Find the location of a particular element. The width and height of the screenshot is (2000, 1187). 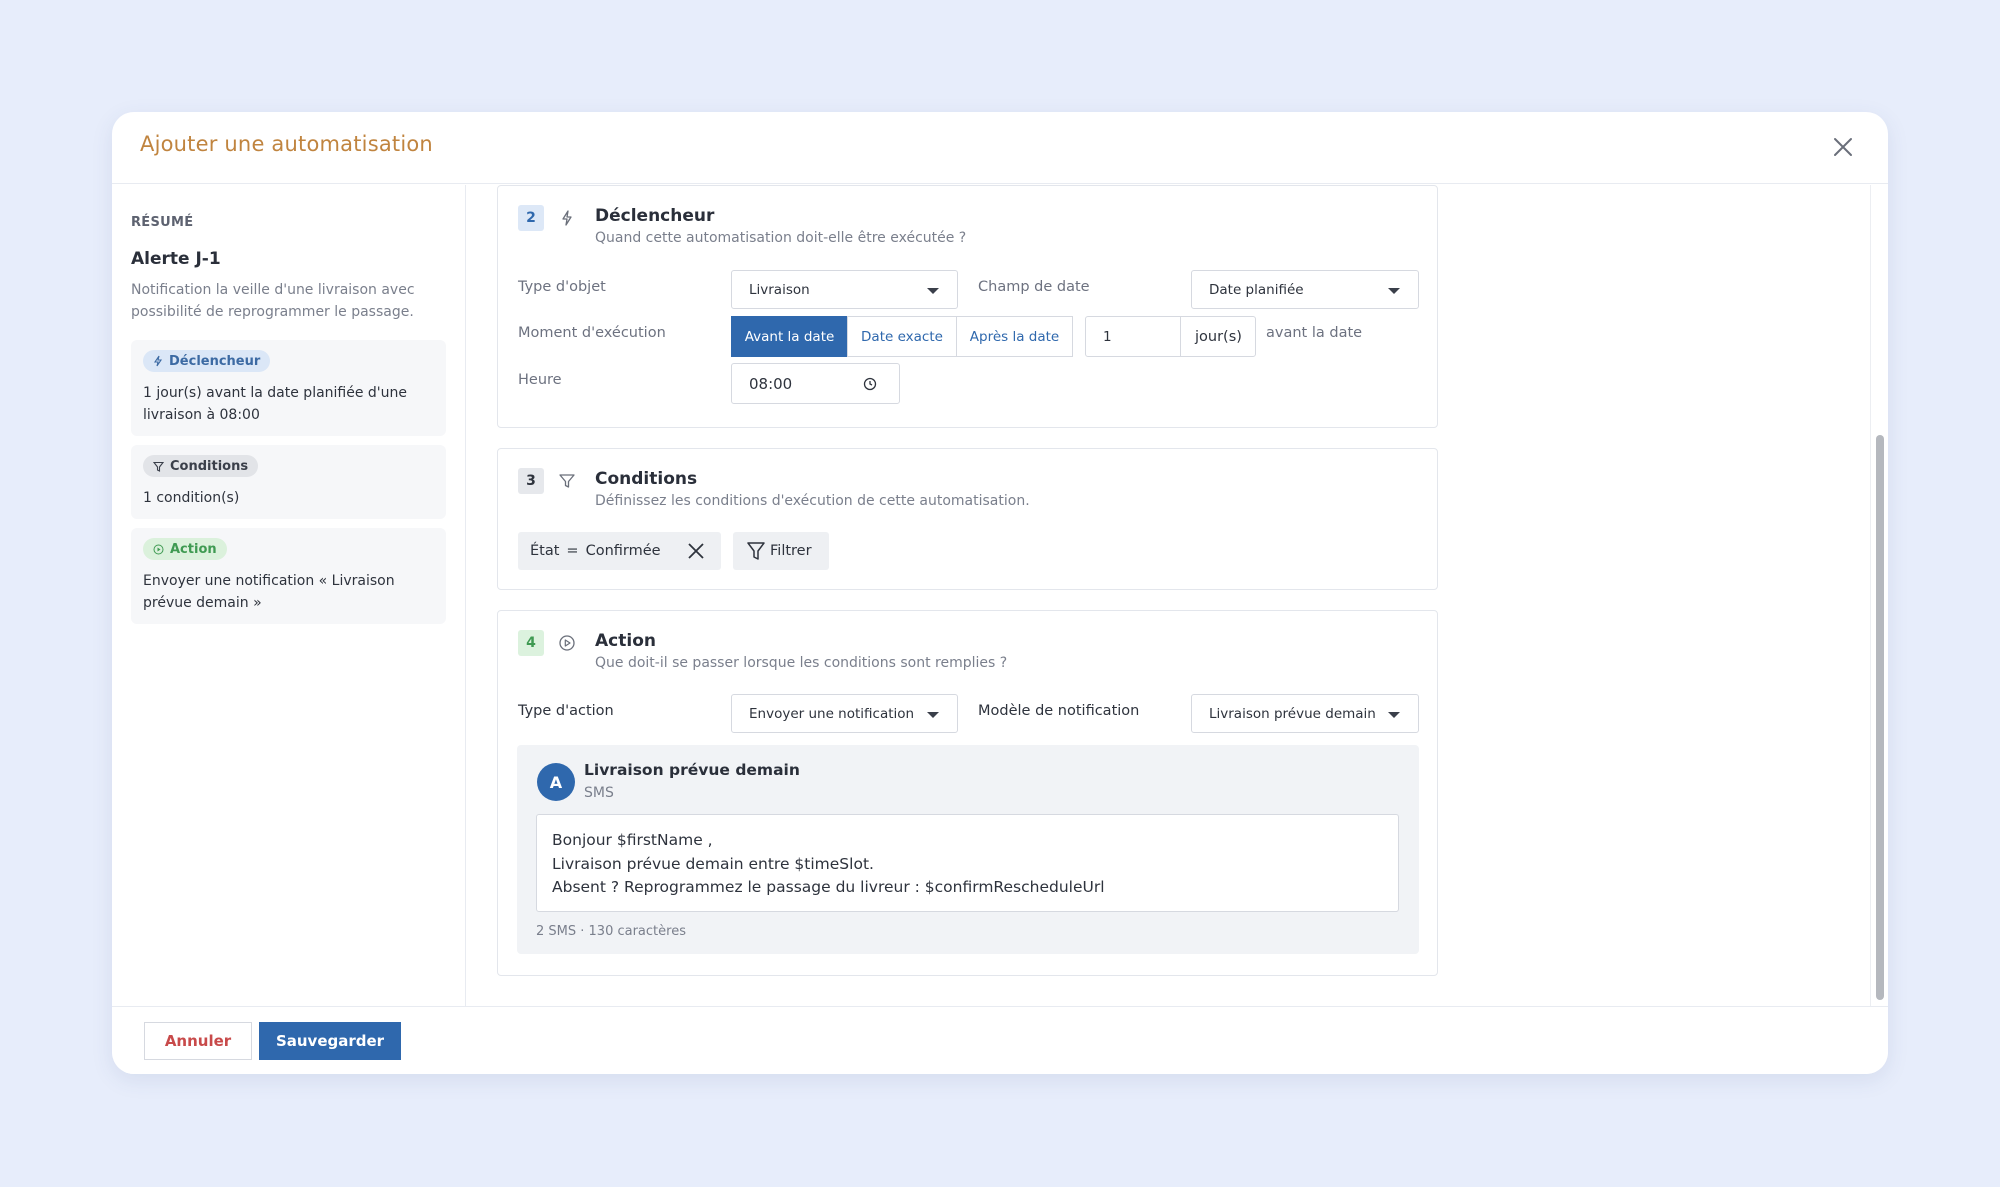

preview-channel: SMS is located at coordinates (599, 793).